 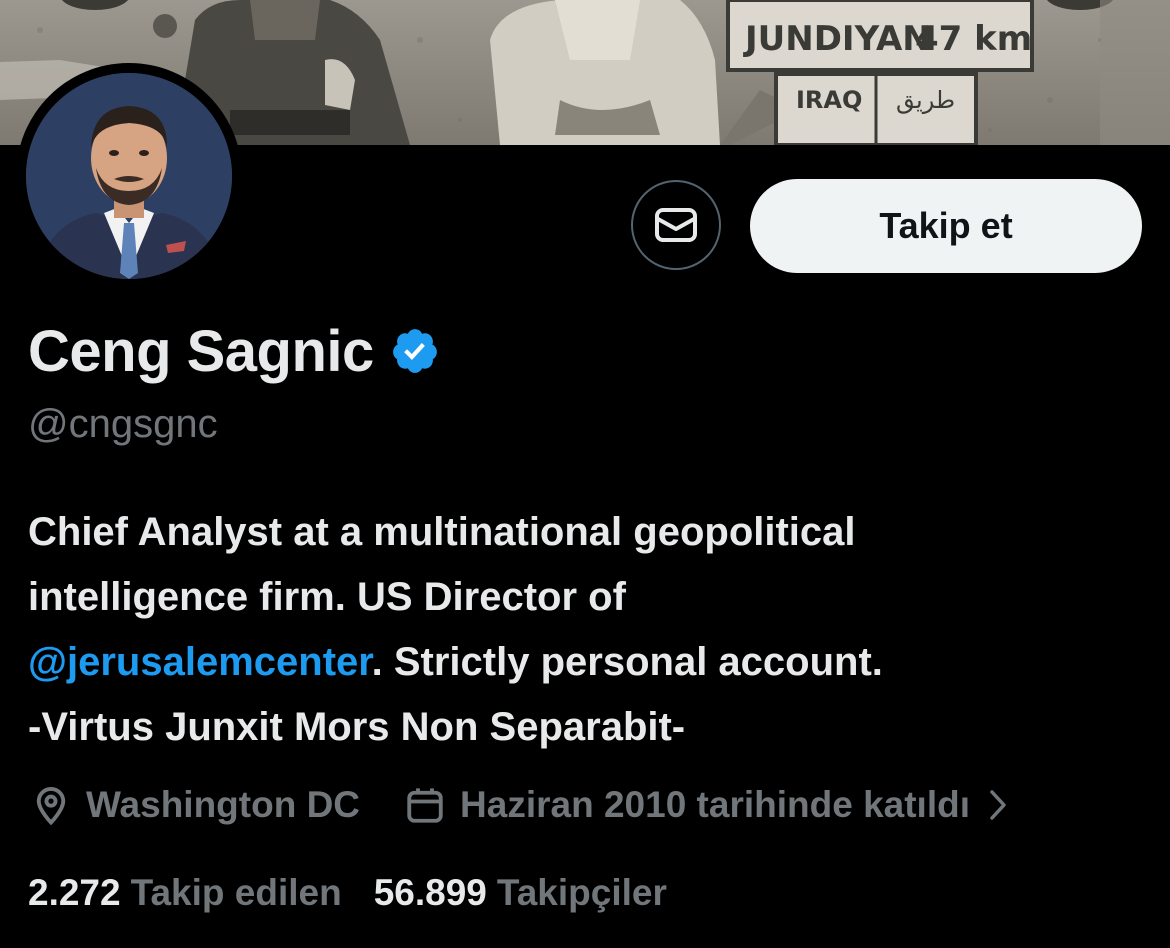 I want to click on followers-link: 56.899 Takipçiler, so click(x=520, y=893).